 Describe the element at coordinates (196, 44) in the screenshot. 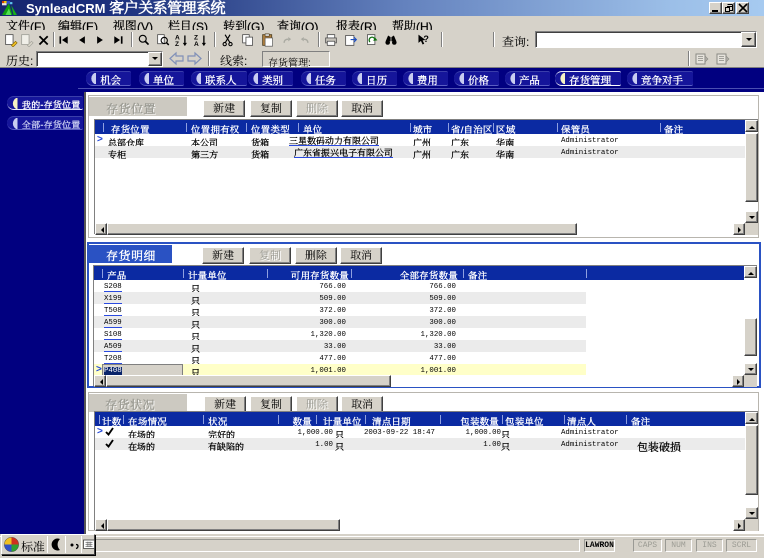

I see `svg-text: A` at that location.